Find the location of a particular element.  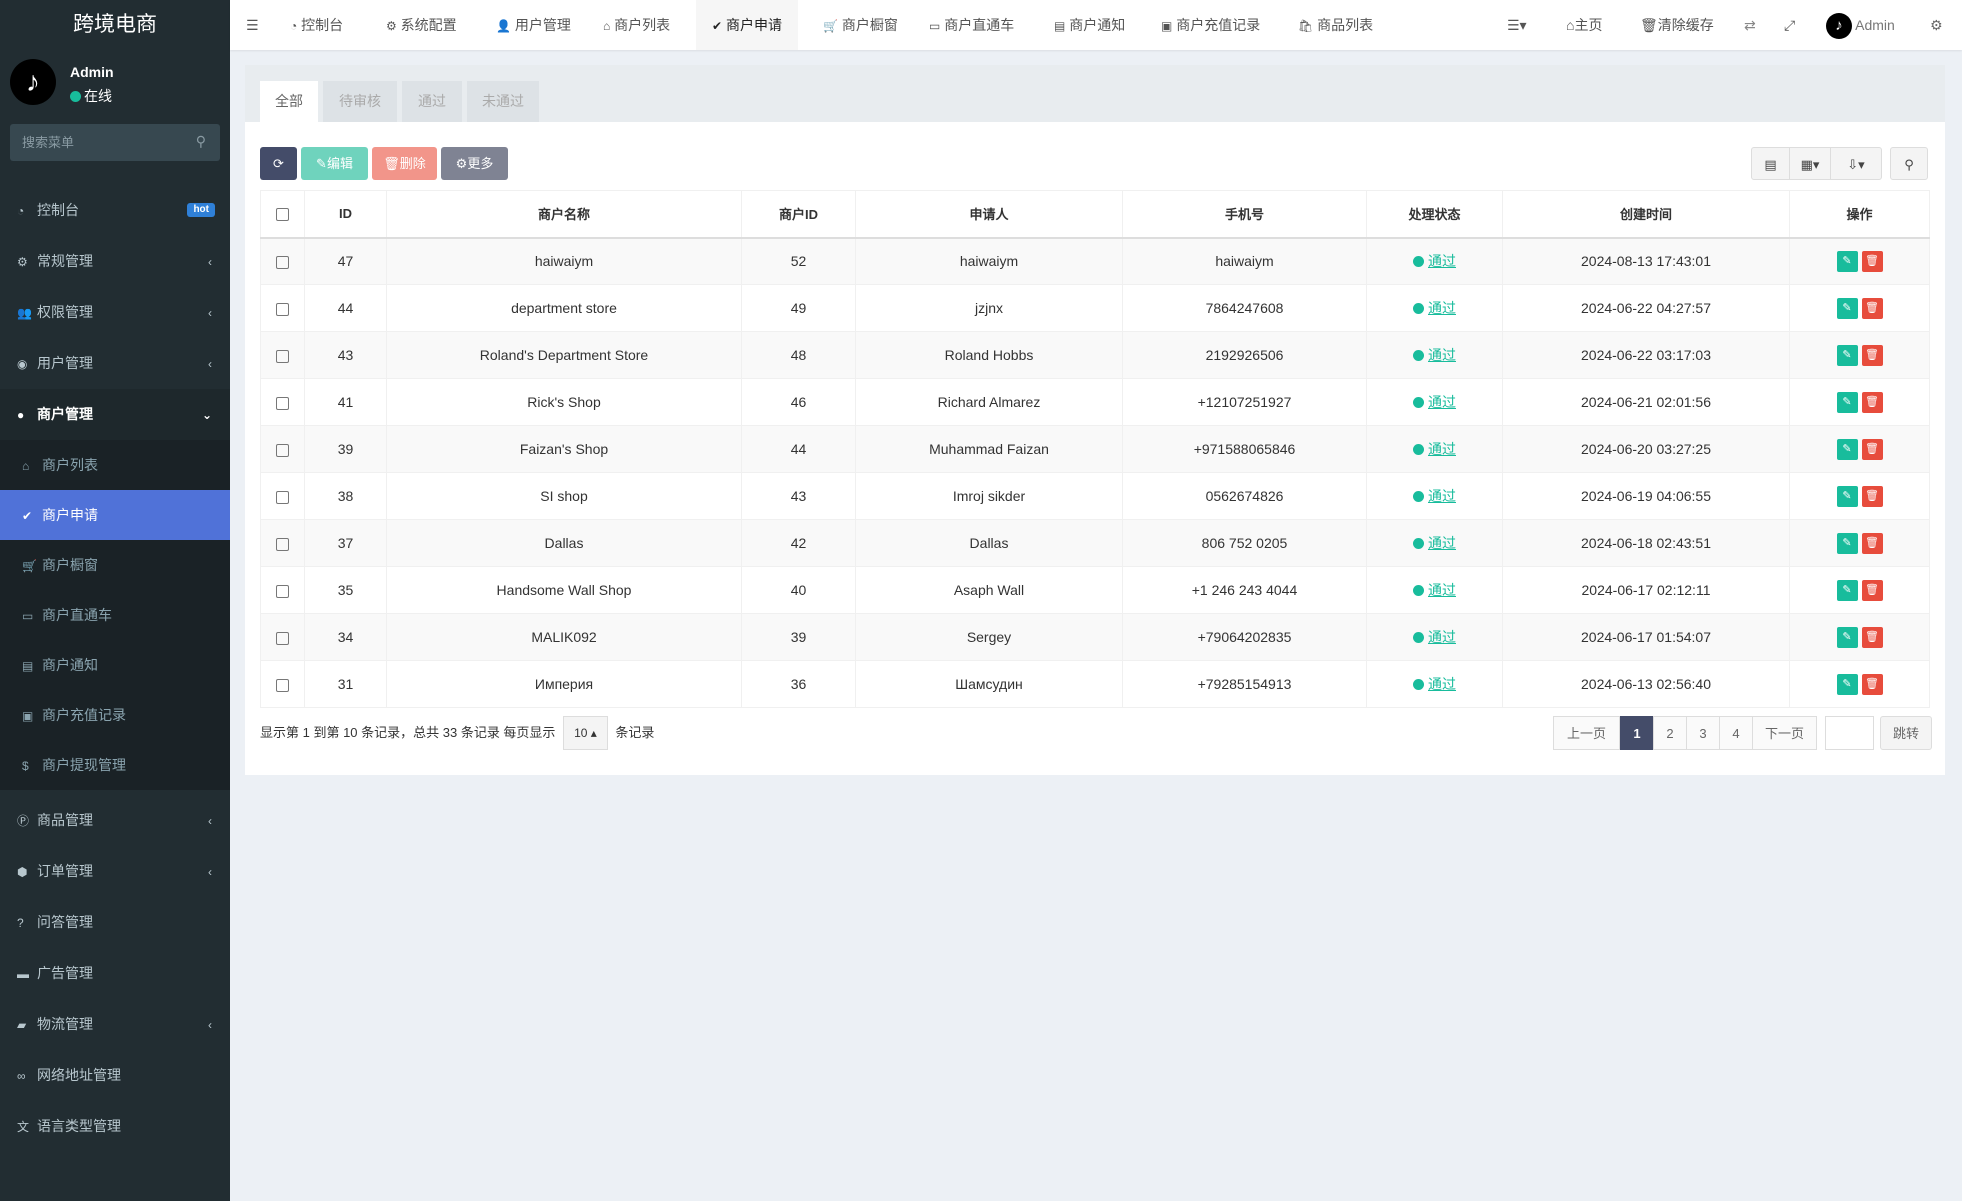

nav-tab-2: 👤 用户管理 is located at coordinates (533, 25).